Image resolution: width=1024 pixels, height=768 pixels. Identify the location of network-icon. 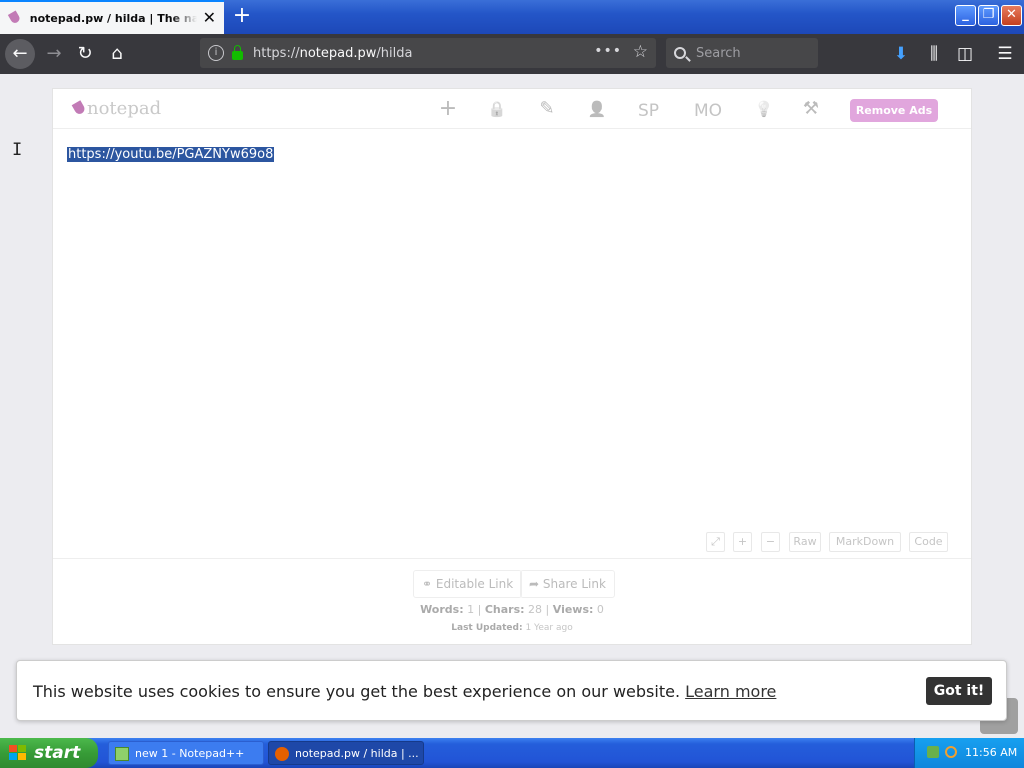
(933, 752).